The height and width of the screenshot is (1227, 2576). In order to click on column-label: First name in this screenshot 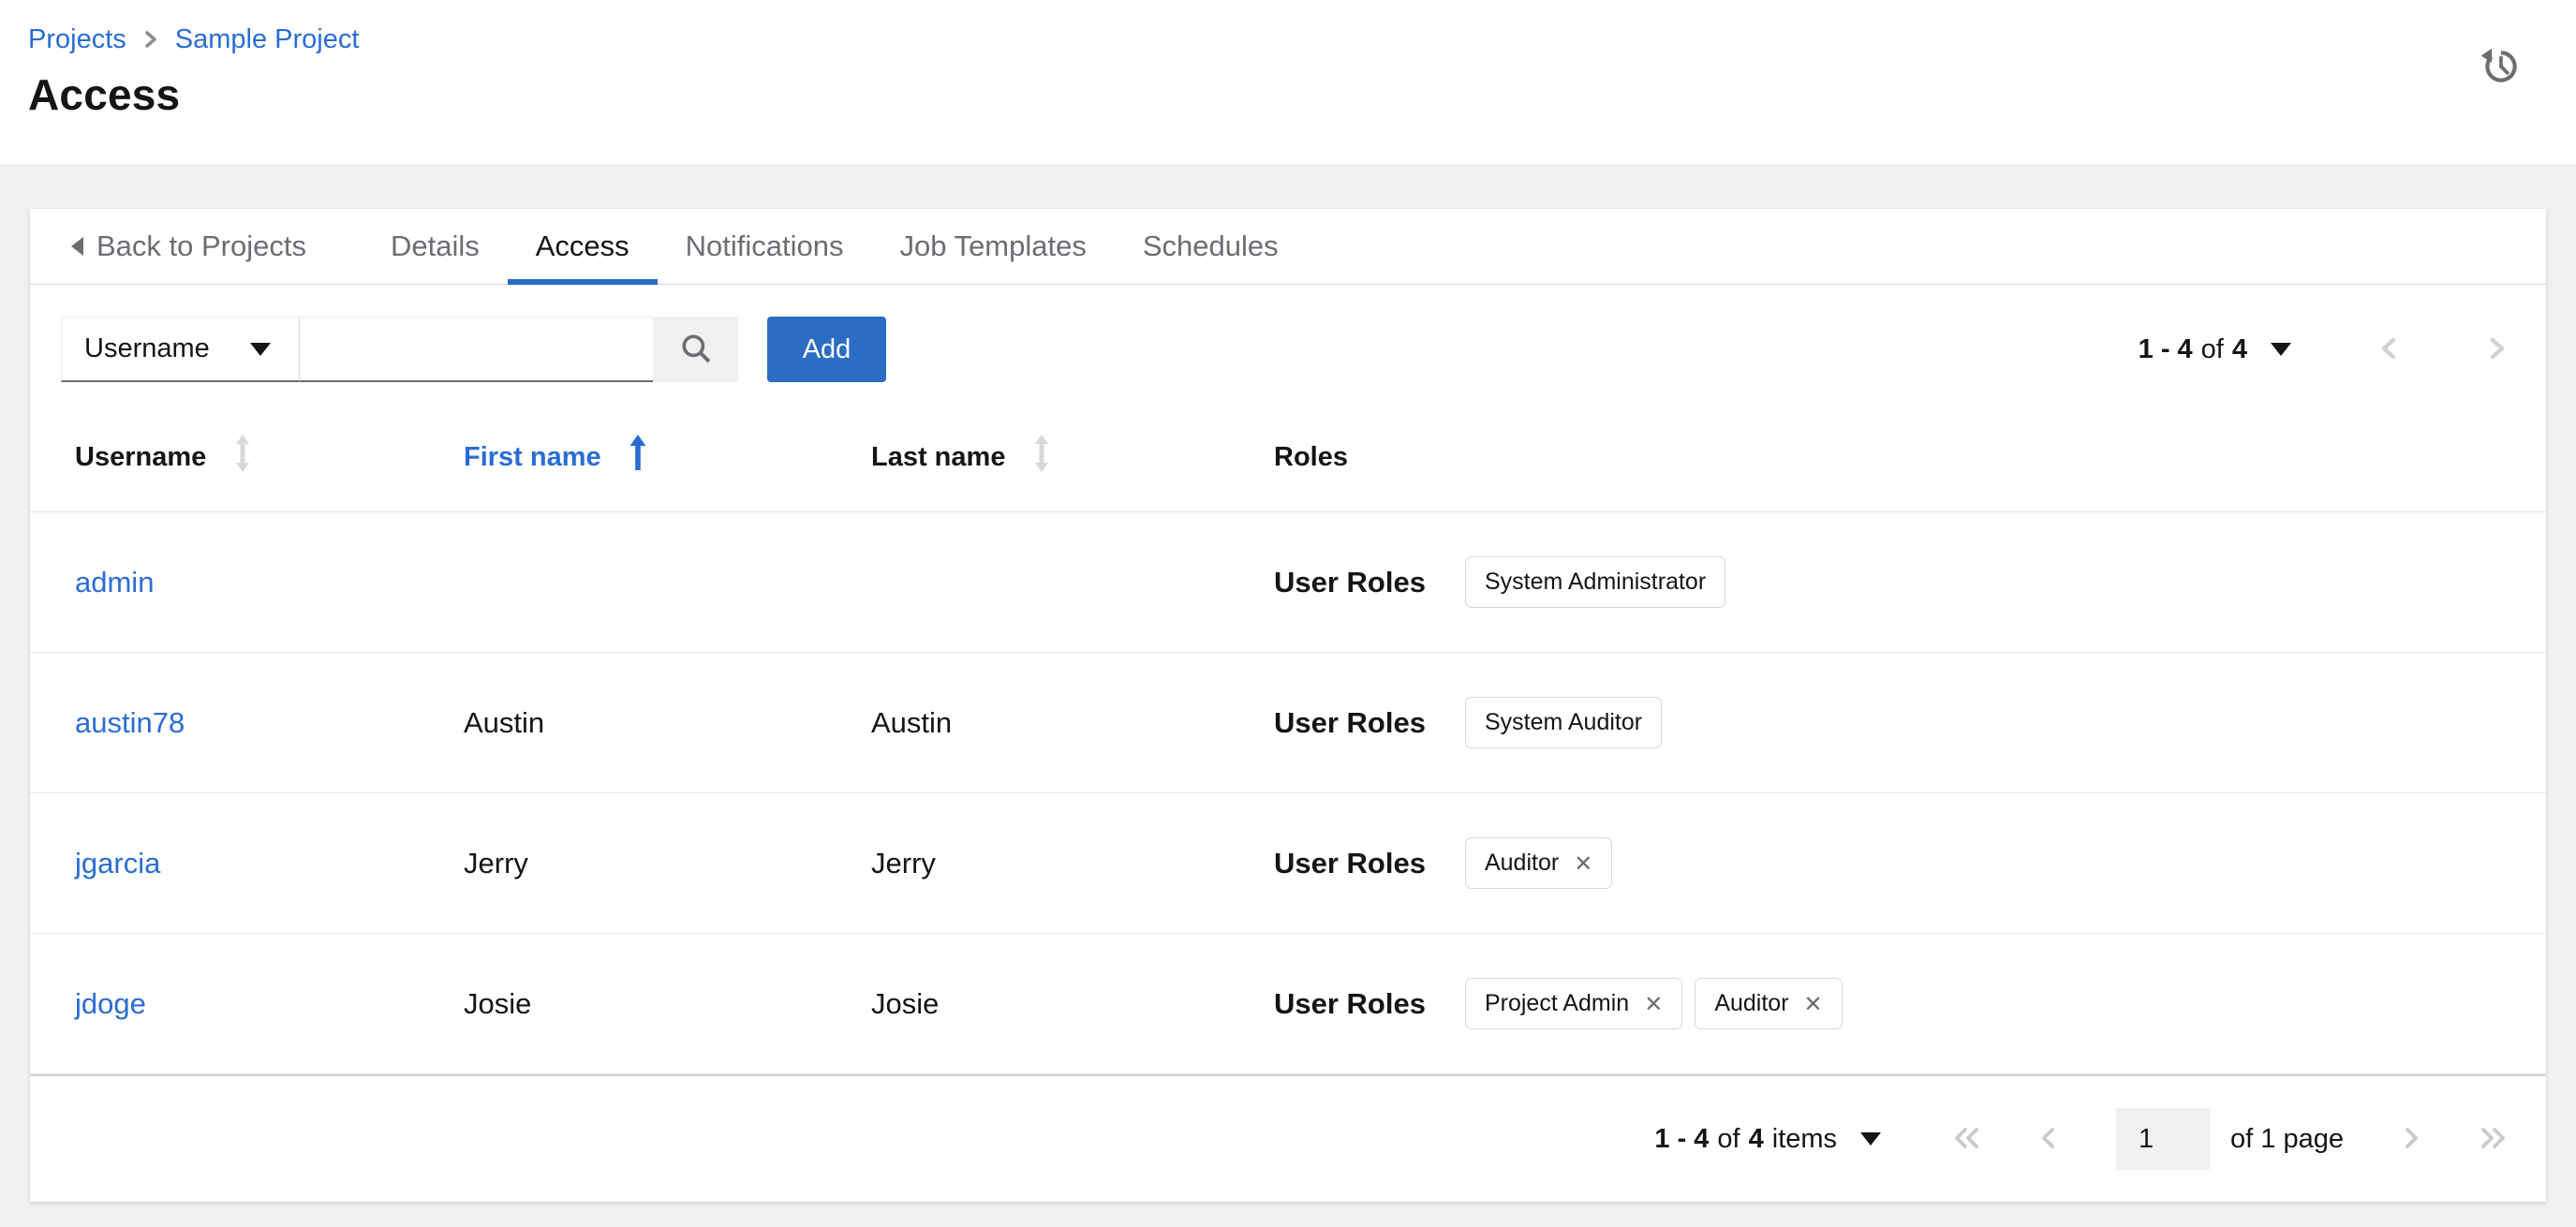, I will do `click(532, 456)`.